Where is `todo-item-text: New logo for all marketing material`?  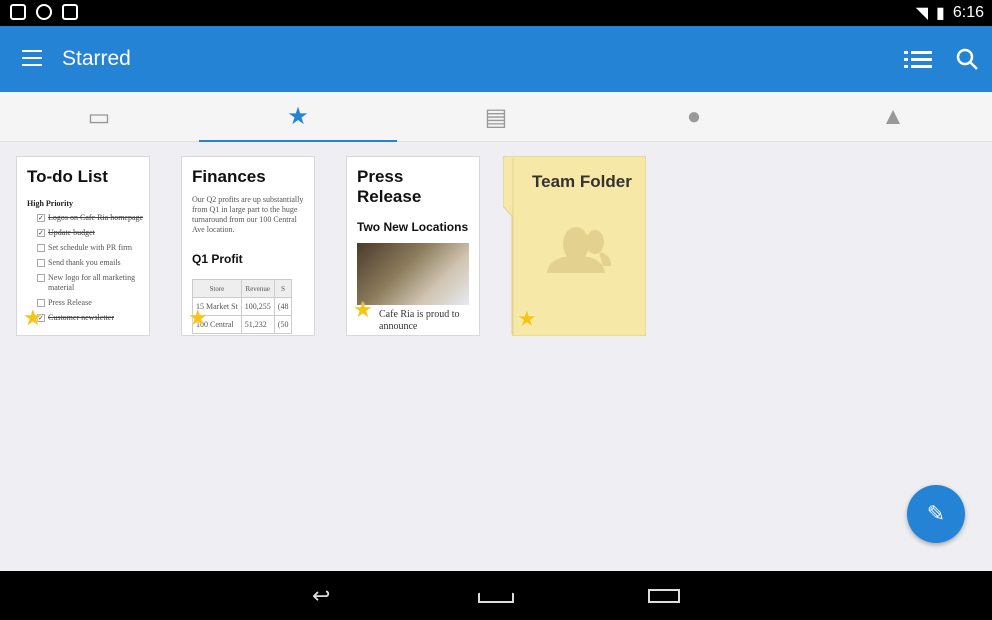
todo-item-text: New logo for all marketing material is located at coordinates (92, 282).